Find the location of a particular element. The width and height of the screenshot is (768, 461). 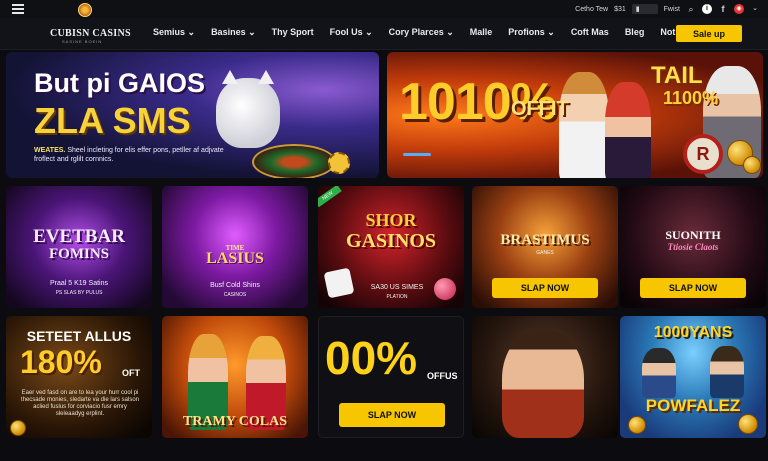

nav-item-semius: Semius ⌄ is located at coordinates (174, 32).